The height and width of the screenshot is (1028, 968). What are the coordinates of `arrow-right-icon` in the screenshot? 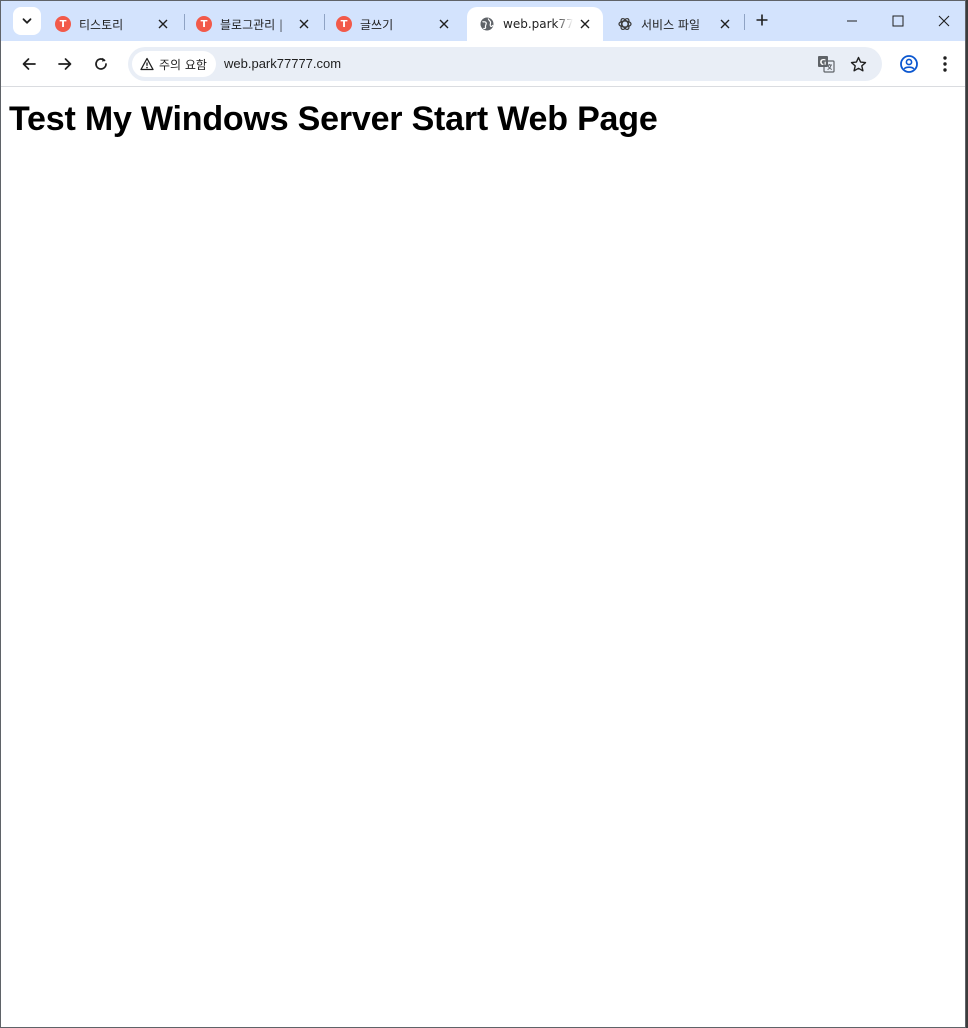 It's located at (65, 64).